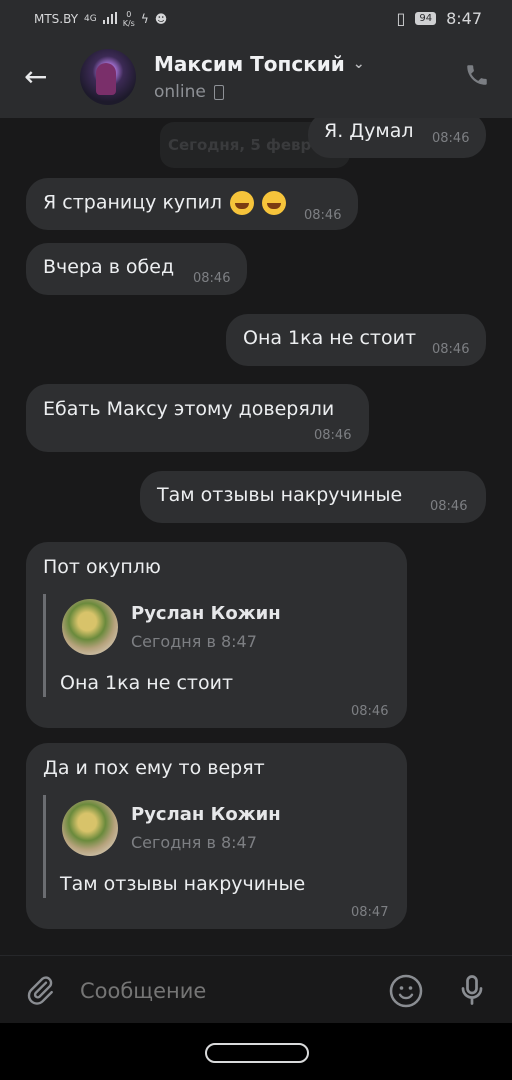  I want to click on battery-indicator: 94, so click(426, 18).